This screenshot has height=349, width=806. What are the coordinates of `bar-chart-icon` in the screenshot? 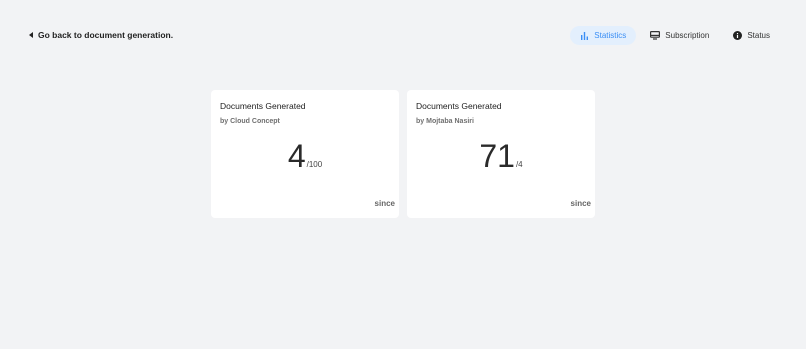 It's located at (585, 36).